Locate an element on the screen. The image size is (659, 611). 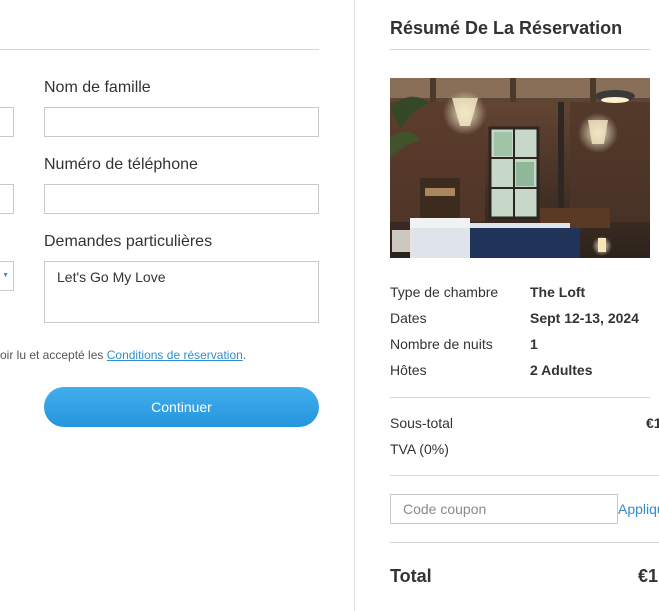
coupon-input: Code coupon is located at coordinates (504, 509).